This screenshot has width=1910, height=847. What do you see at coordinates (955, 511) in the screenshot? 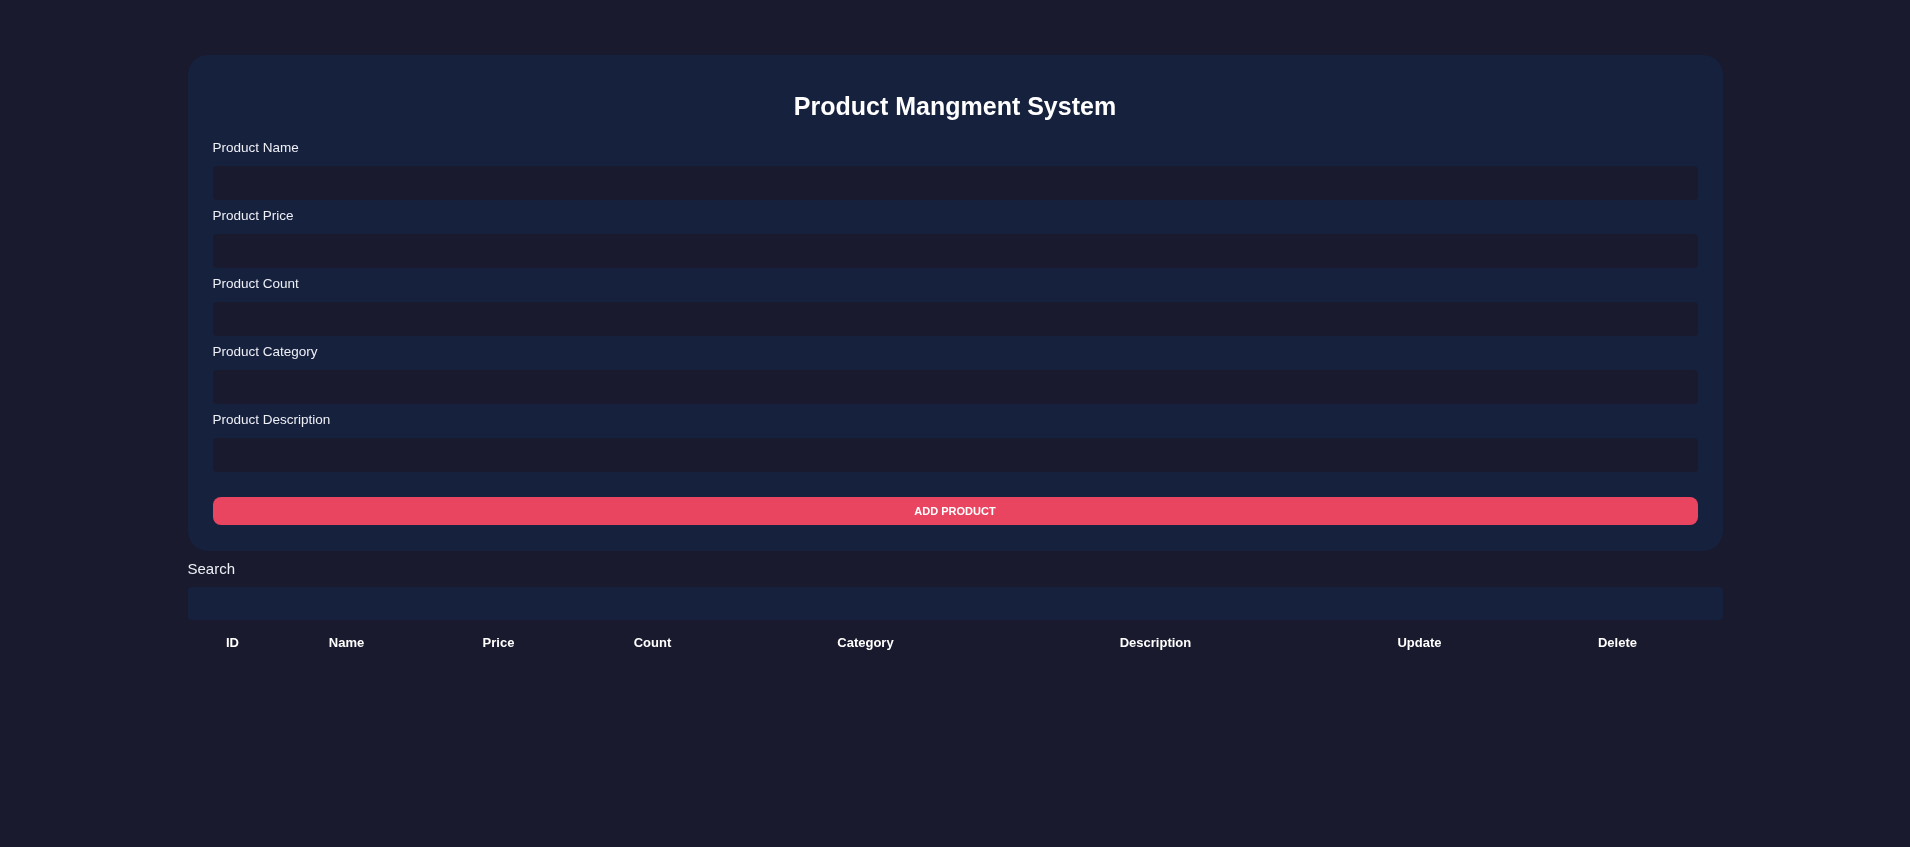
I see `add-product-button: ADD PRODUCT` at bounding box center [955, 511].